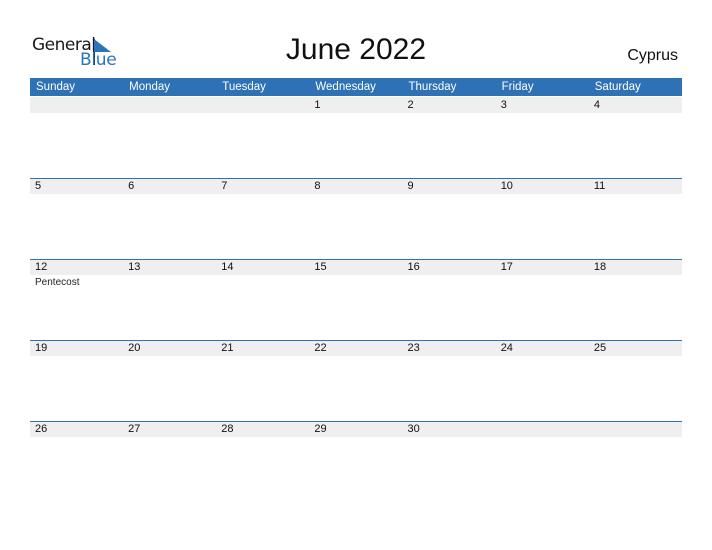 The width and height of the screenshot is (712, 550). Describe the element at coordinates (134, 267) in the screenshot. I see `day-number: 13` at that location.